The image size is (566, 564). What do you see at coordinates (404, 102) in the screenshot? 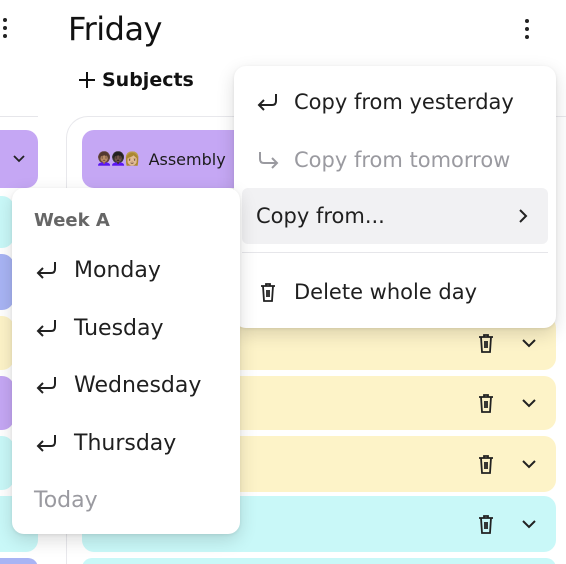
I see `menu-item-label: Copy from yesterday` at bounding box center [404, 102].